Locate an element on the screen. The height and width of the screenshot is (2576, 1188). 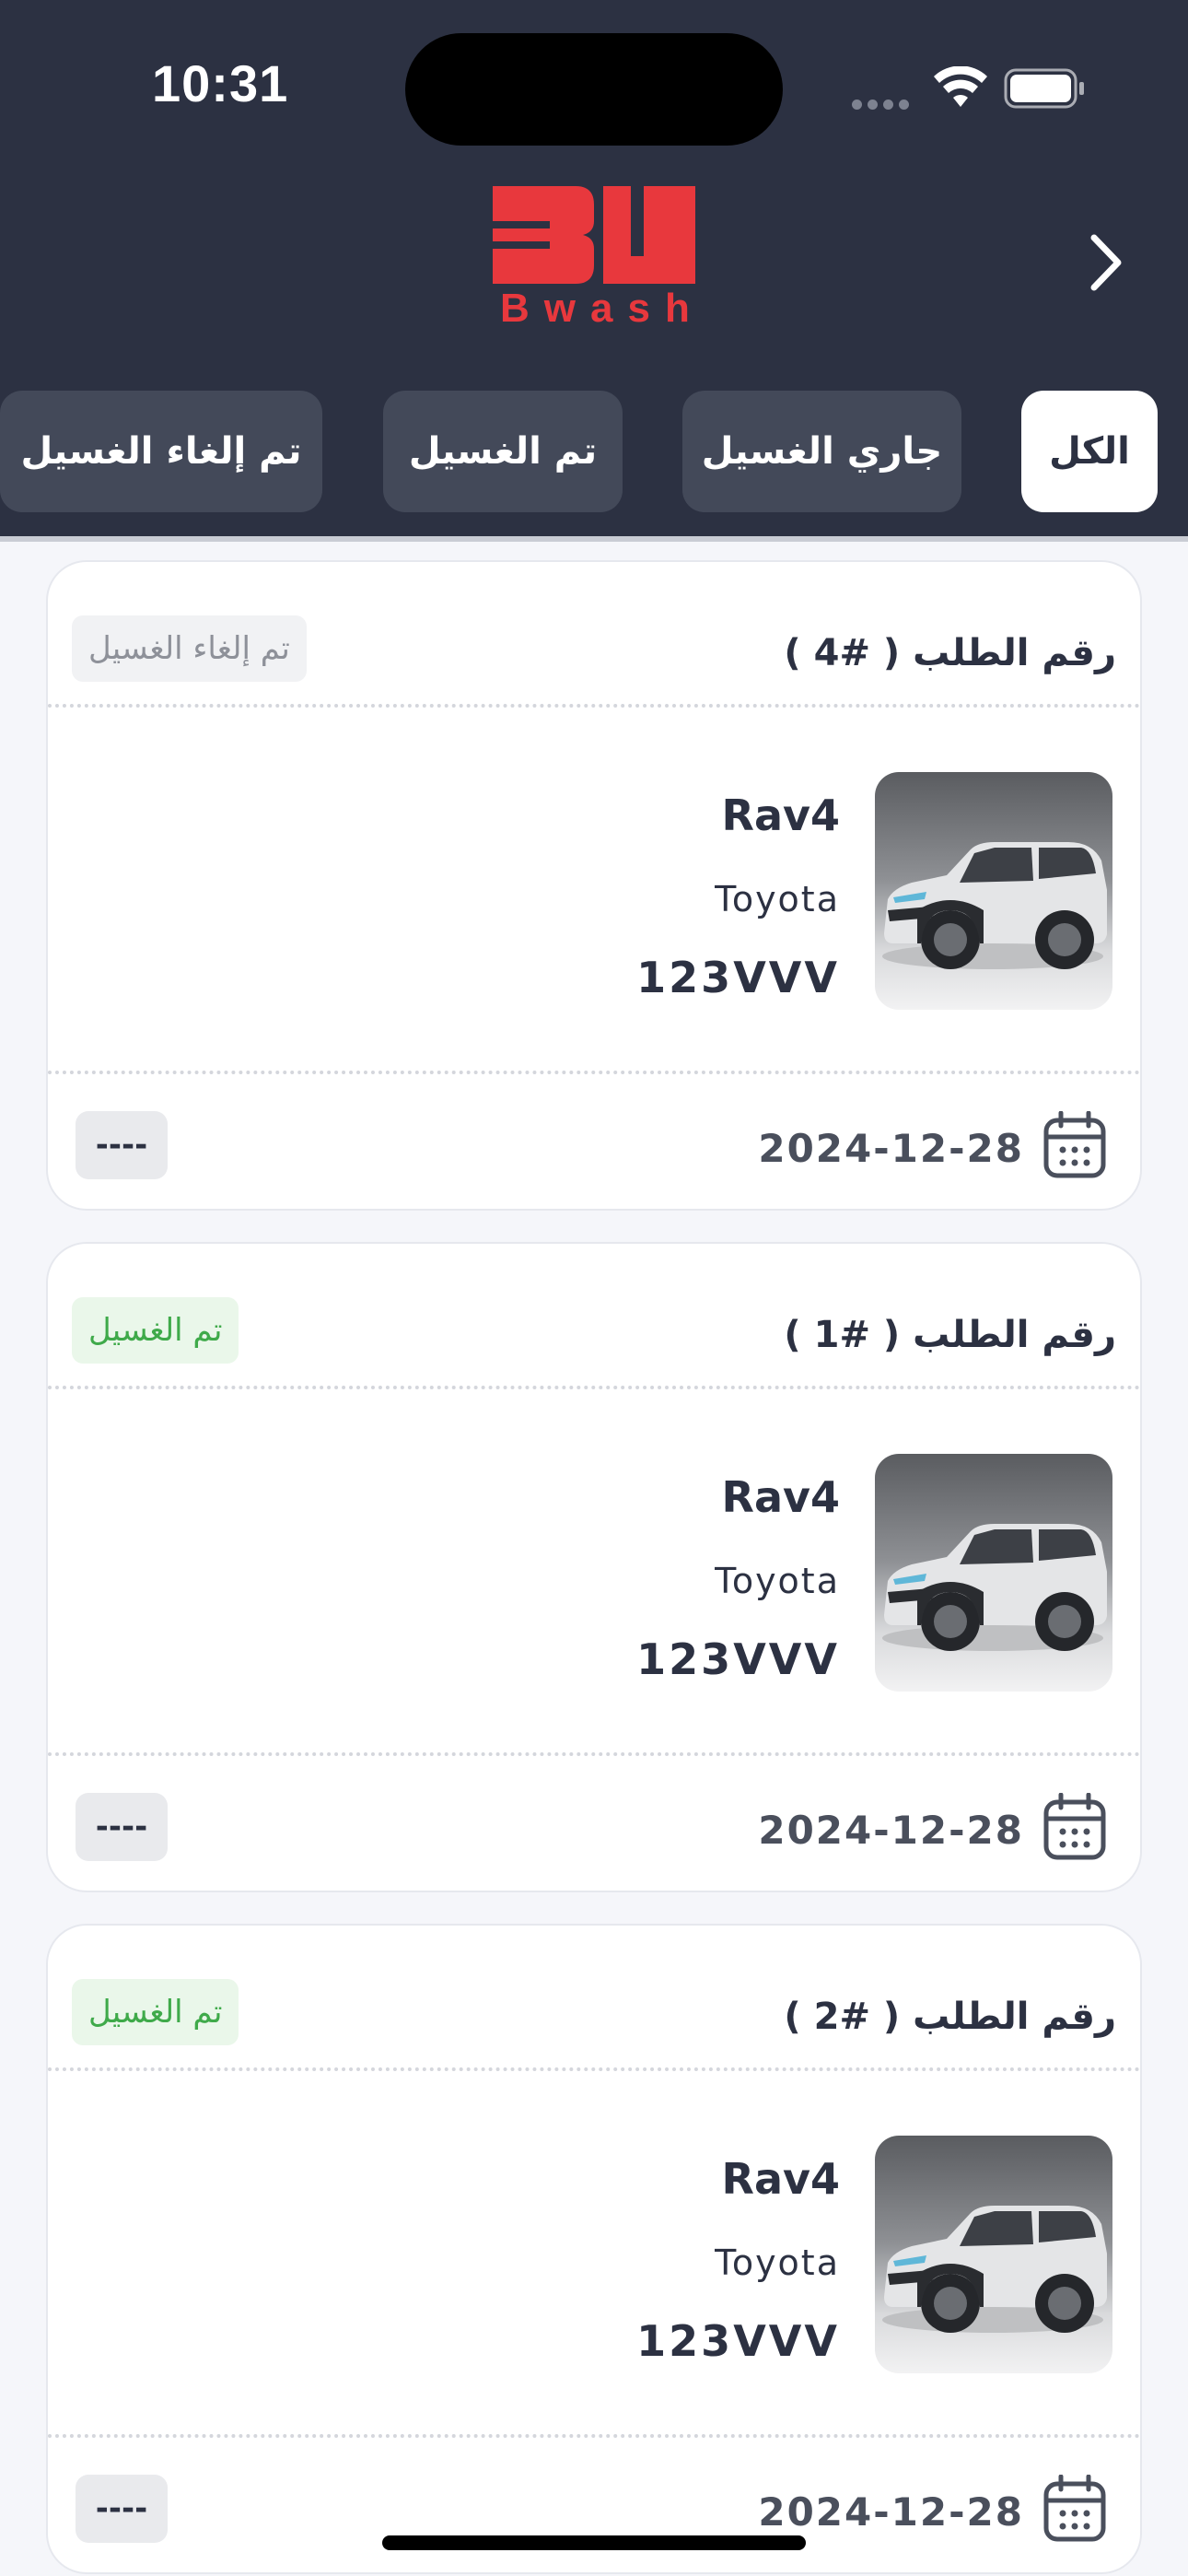
dynamic-island is located at coordinates (594, 89).